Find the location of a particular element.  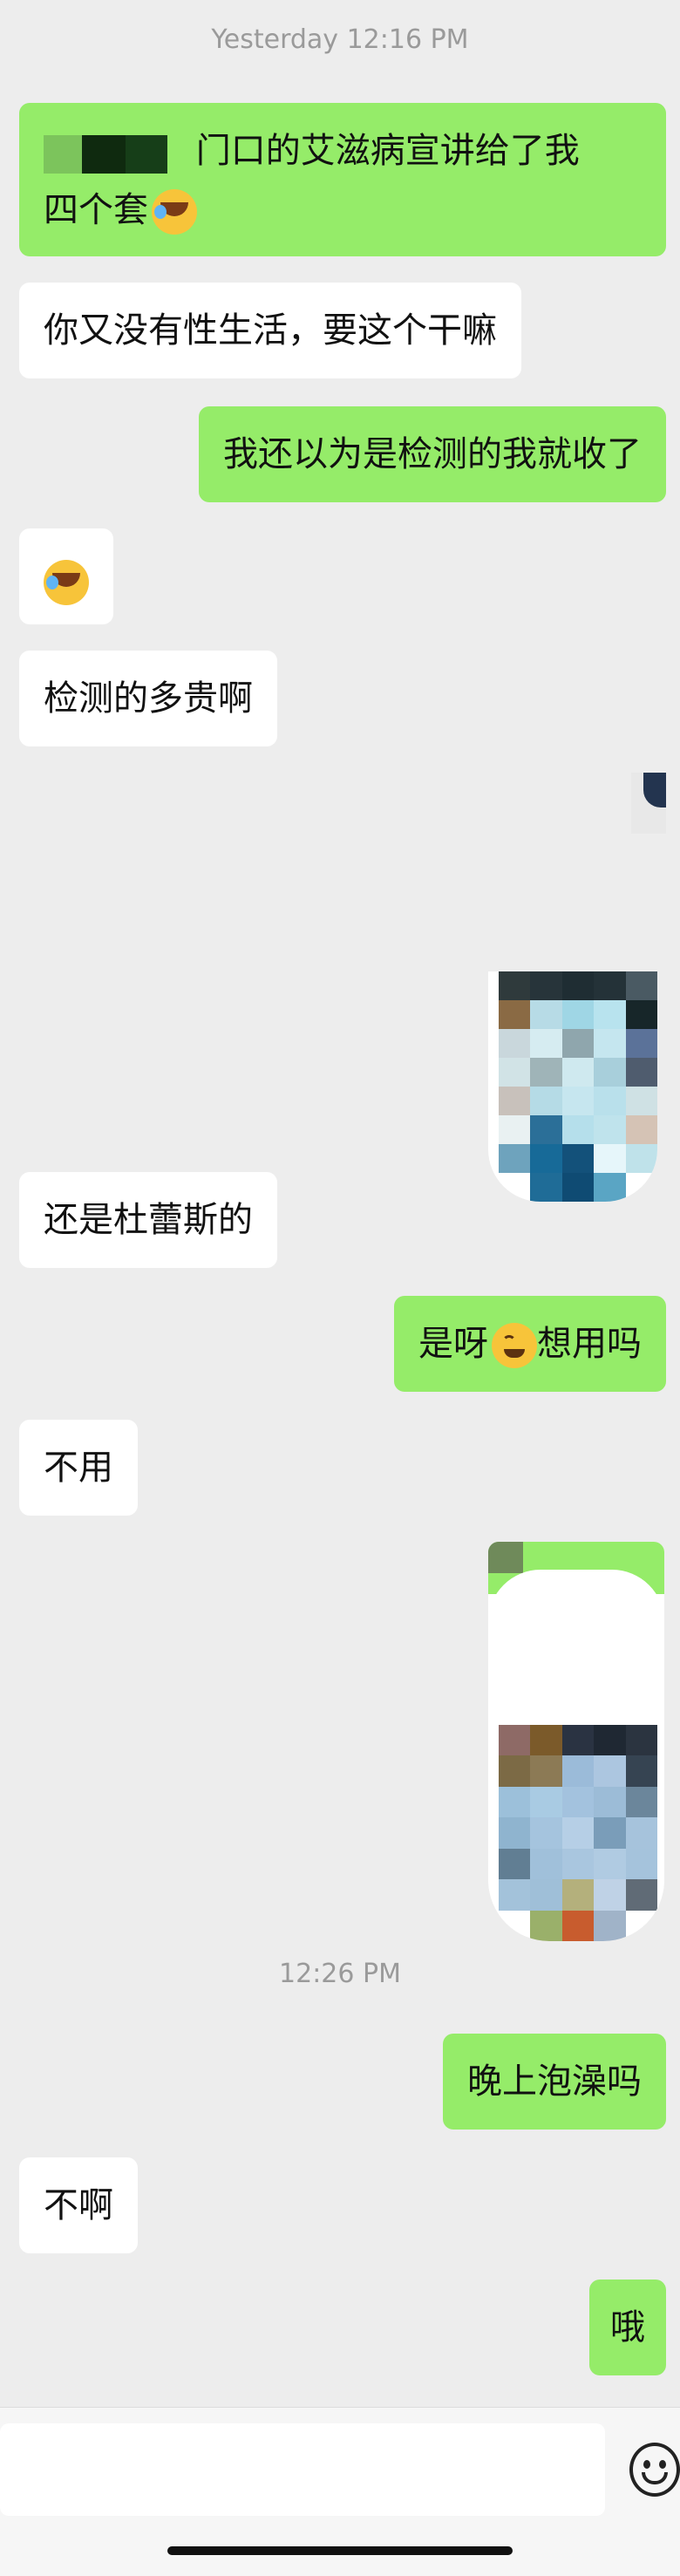

message-outgoing: 哦 is located at coordinates (627, 2328).